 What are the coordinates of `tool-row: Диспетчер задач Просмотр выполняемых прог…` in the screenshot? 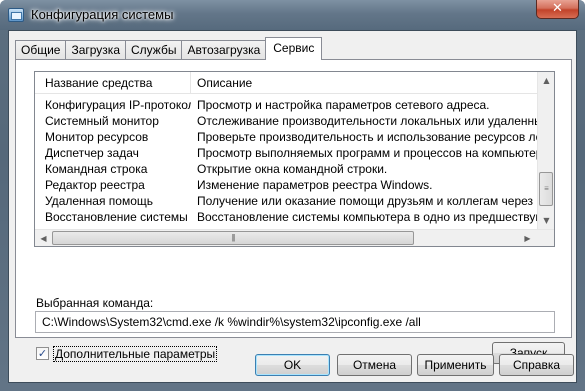 It's located at (286, 153).